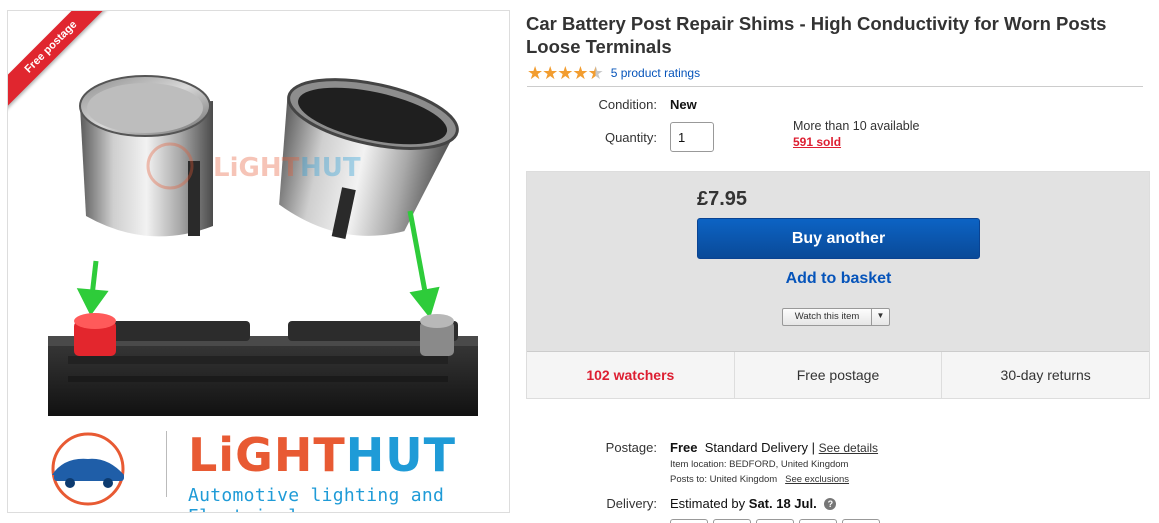 The image size is (1159, 523). Describe the element at coordinates (263, 364) in the screenshot. I see `battery` at that location.